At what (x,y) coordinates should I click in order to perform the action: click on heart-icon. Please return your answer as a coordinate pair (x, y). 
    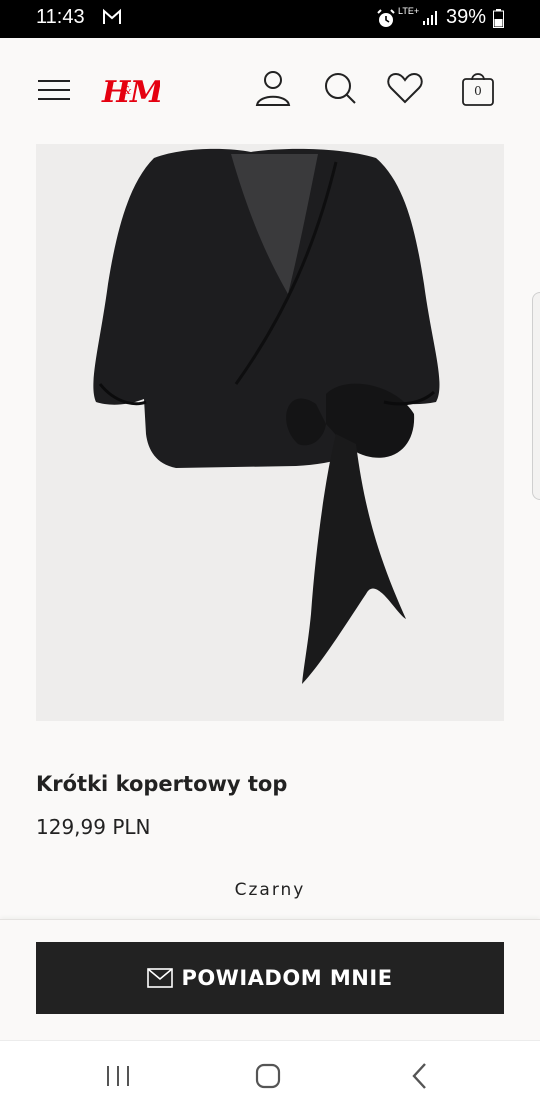
    Looking at the image, I should click on (405, 88).